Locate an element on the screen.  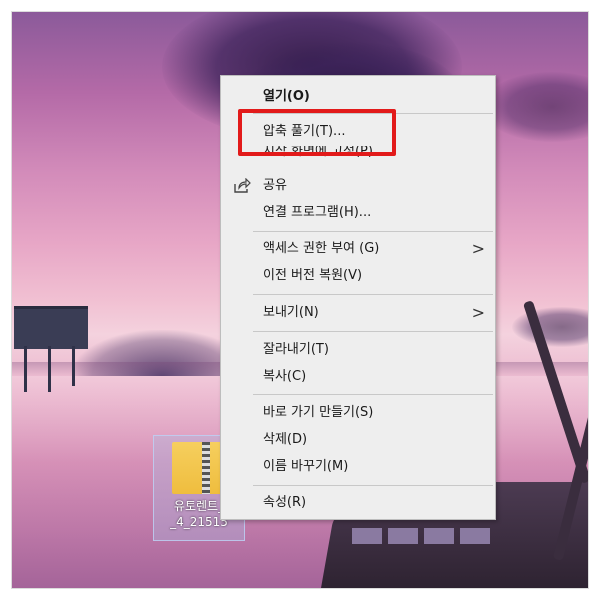
menu-item-rename: 이름 바꾸기(M) is located at coordinates (358, 467).